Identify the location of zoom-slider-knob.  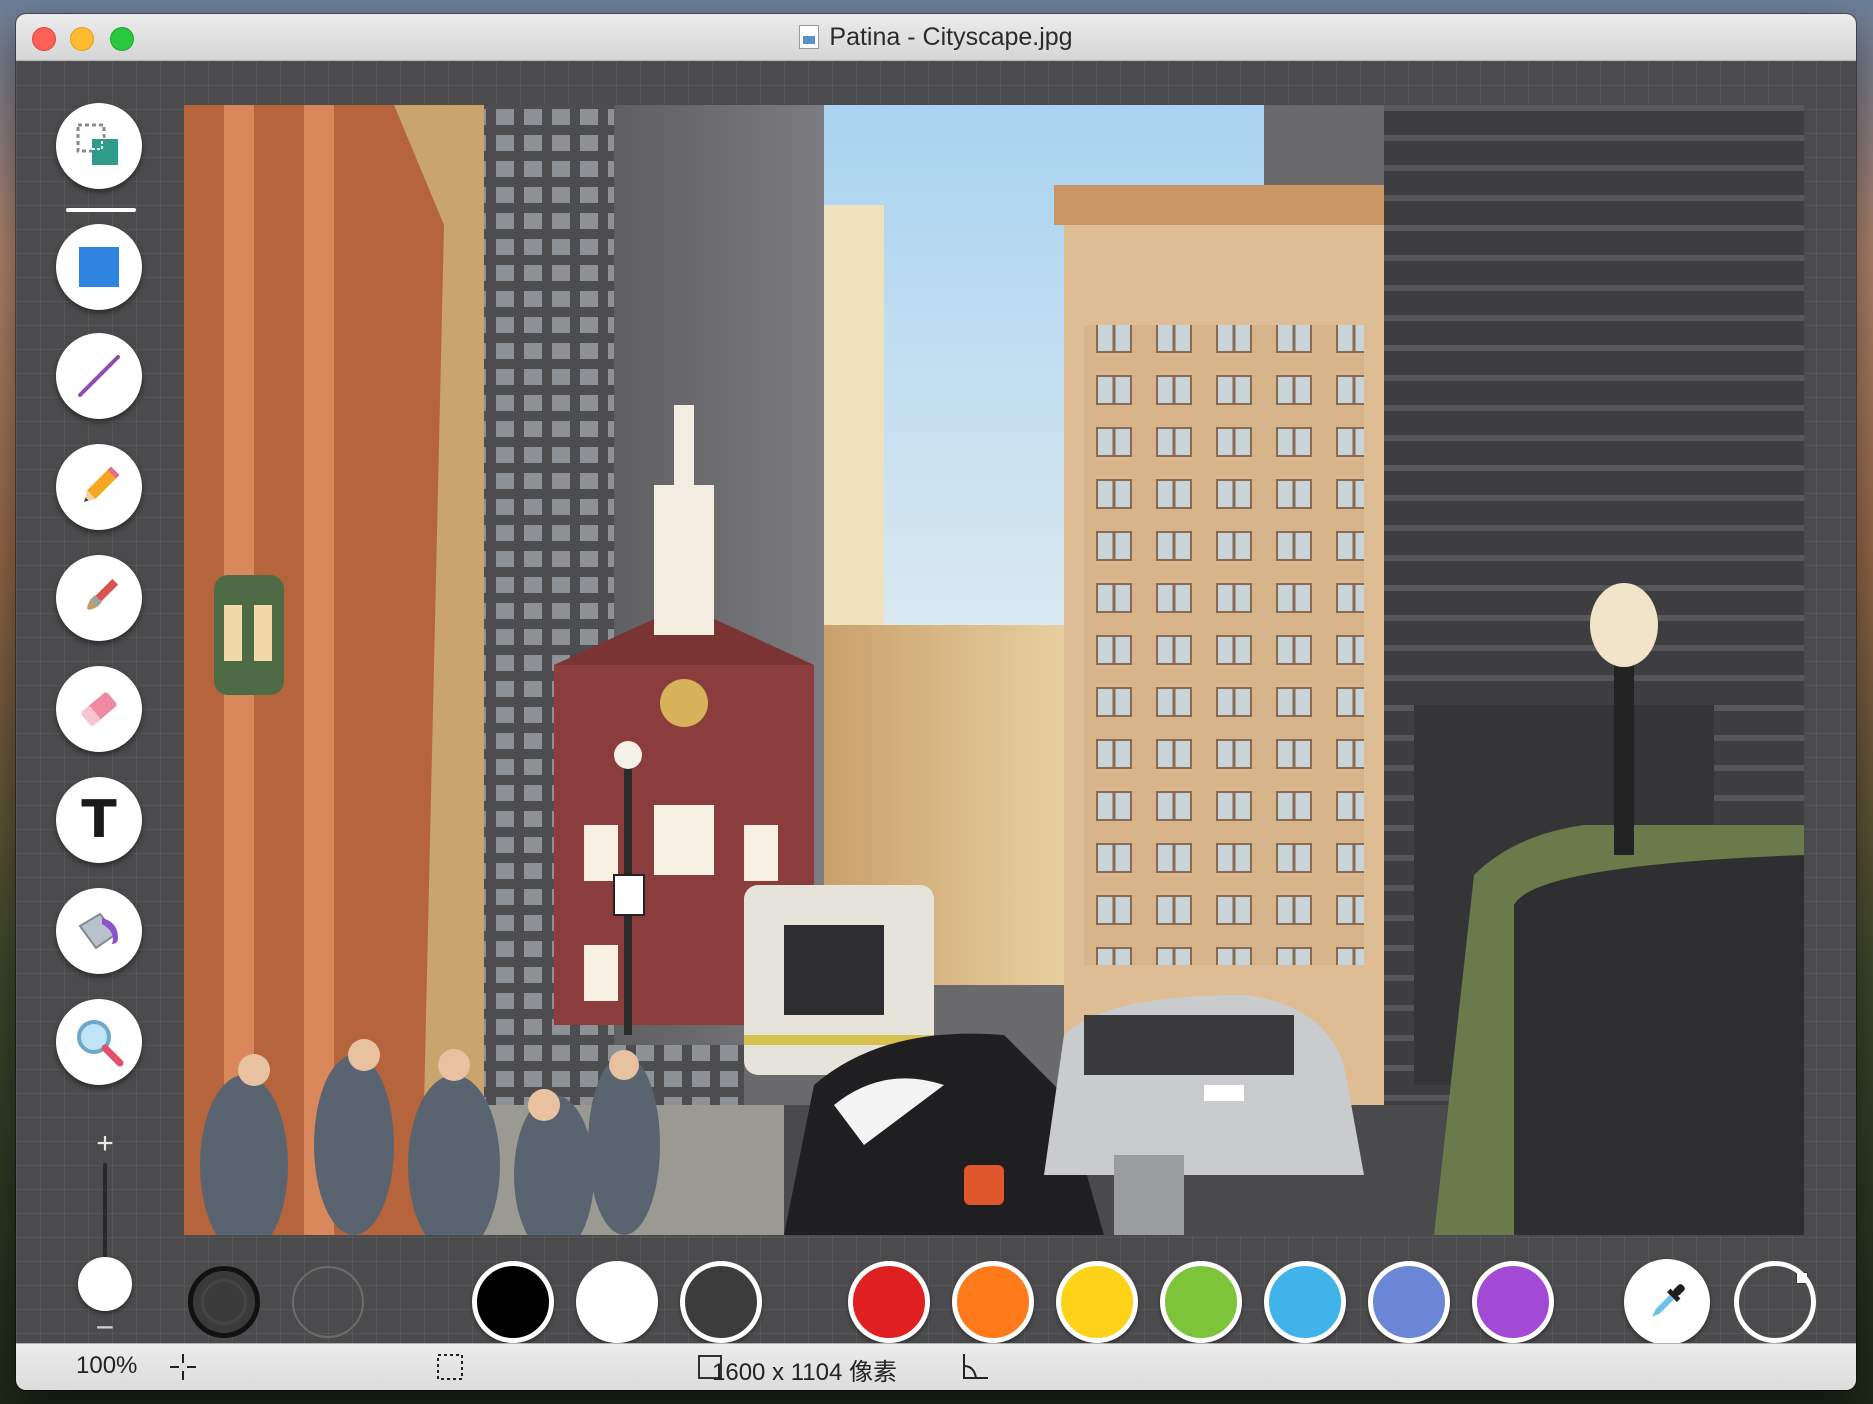
(105, 1284).